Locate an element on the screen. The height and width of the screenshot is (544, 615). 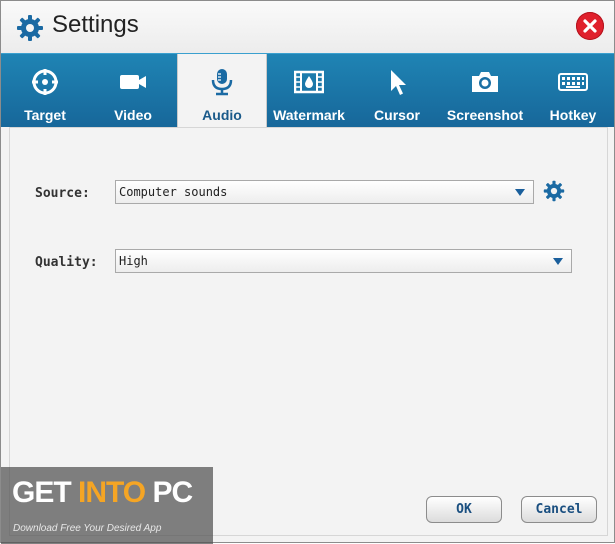
tab-label: Screenshot is located at coordinates (485, 115).